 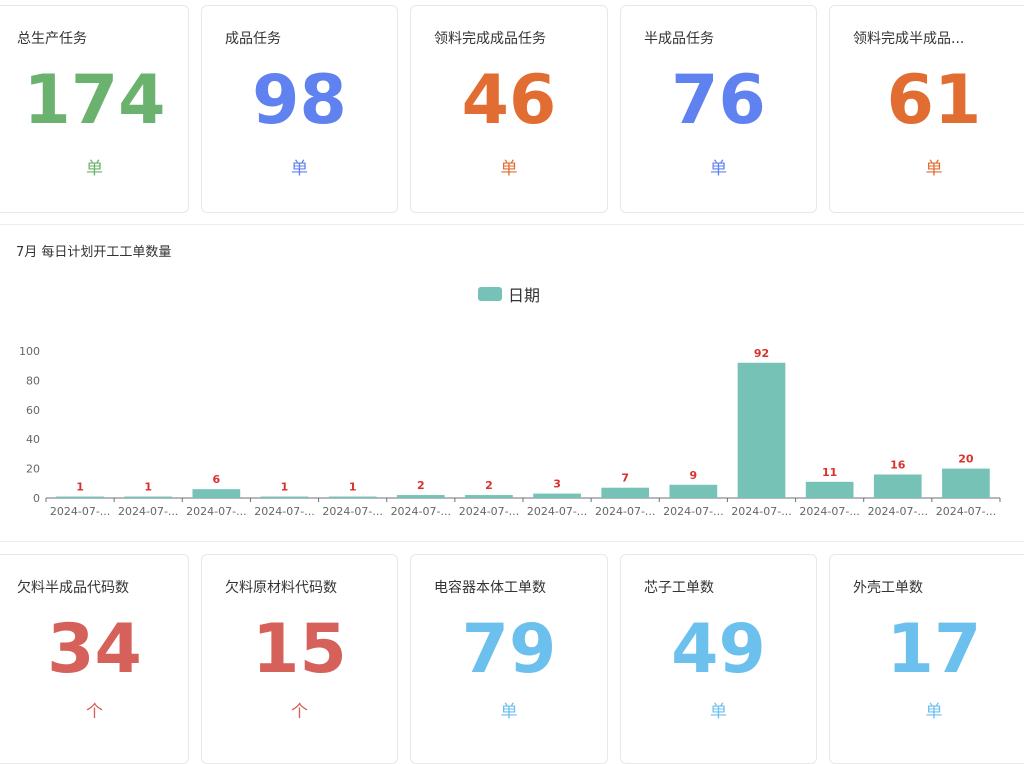 I want to click on stat-card-value: 61, so click(x=934, y=100).